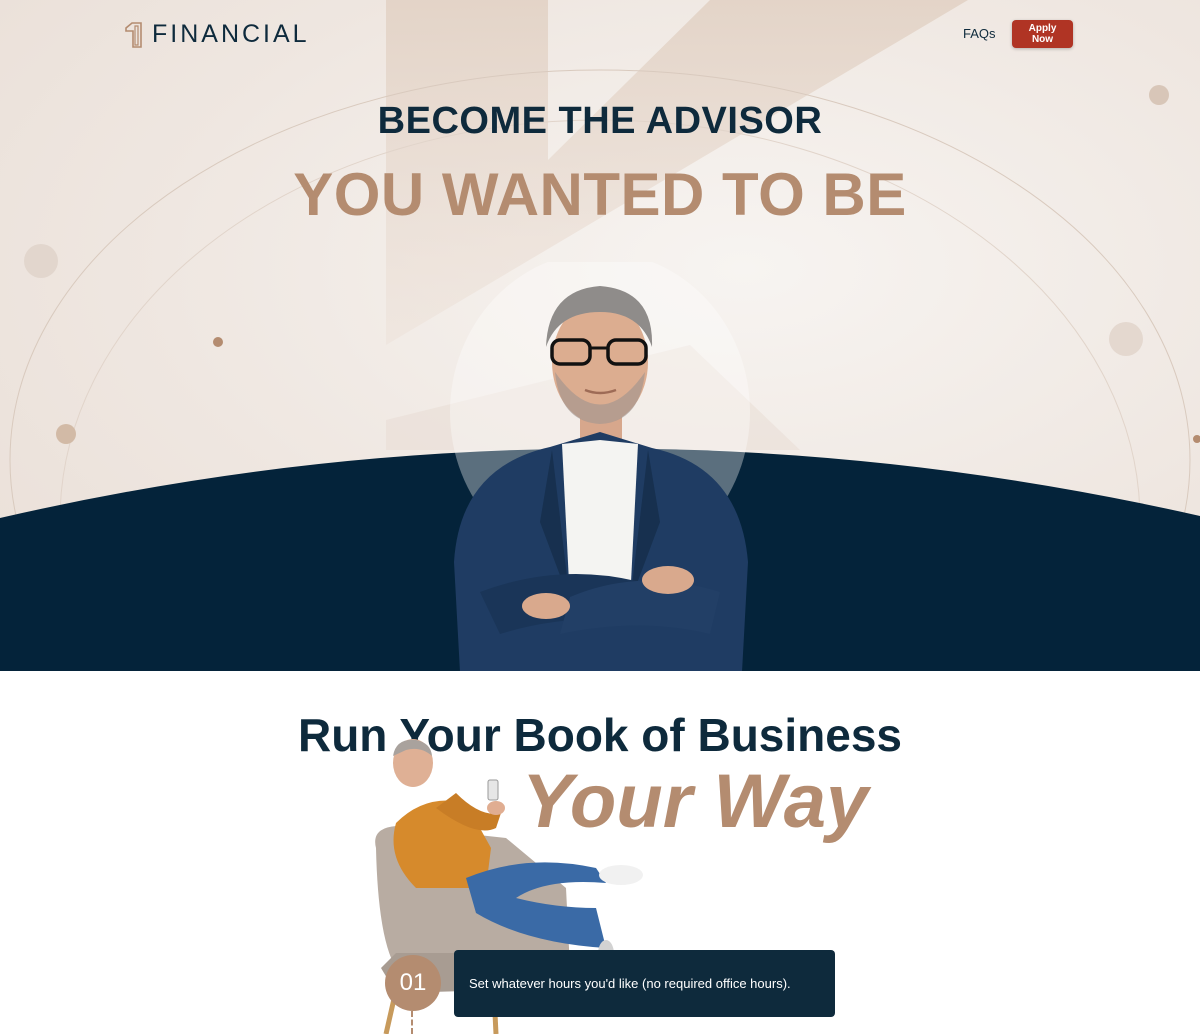 The width and height of the screenshot is (1200, 1034). Describe the element at coordinates (600, 194) in the screenshot. I see `hero-subheadline: YOU WANTED TO BE` at that location.